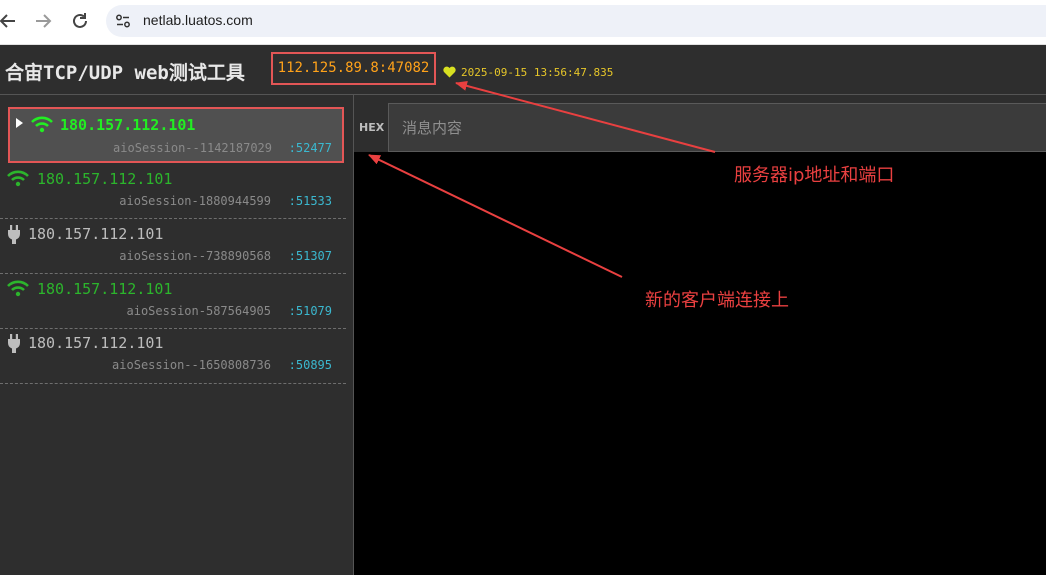  What do you see at coordinates (43, 21) in the screenshot?
I see `forward-icon` at bounding box center [43, 21].